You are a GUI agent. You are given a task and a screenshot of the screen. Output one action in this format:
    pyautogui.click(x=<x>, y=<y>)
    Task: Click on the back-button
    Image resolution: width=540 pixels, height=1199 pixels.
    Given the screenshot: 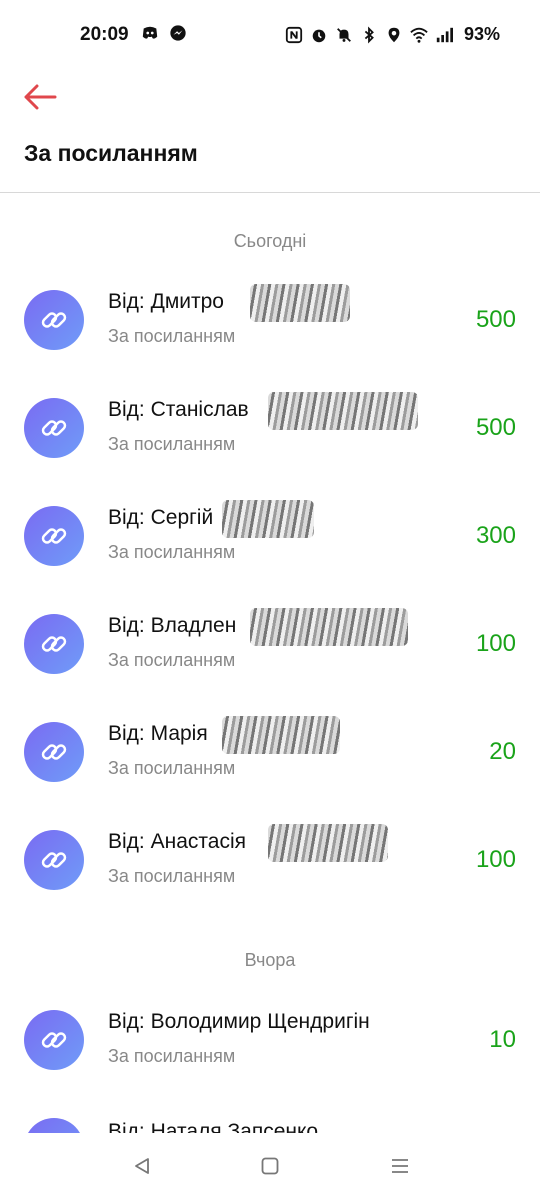 What is the action you would take?
    pyautogui.click(x=42, y=97)
    